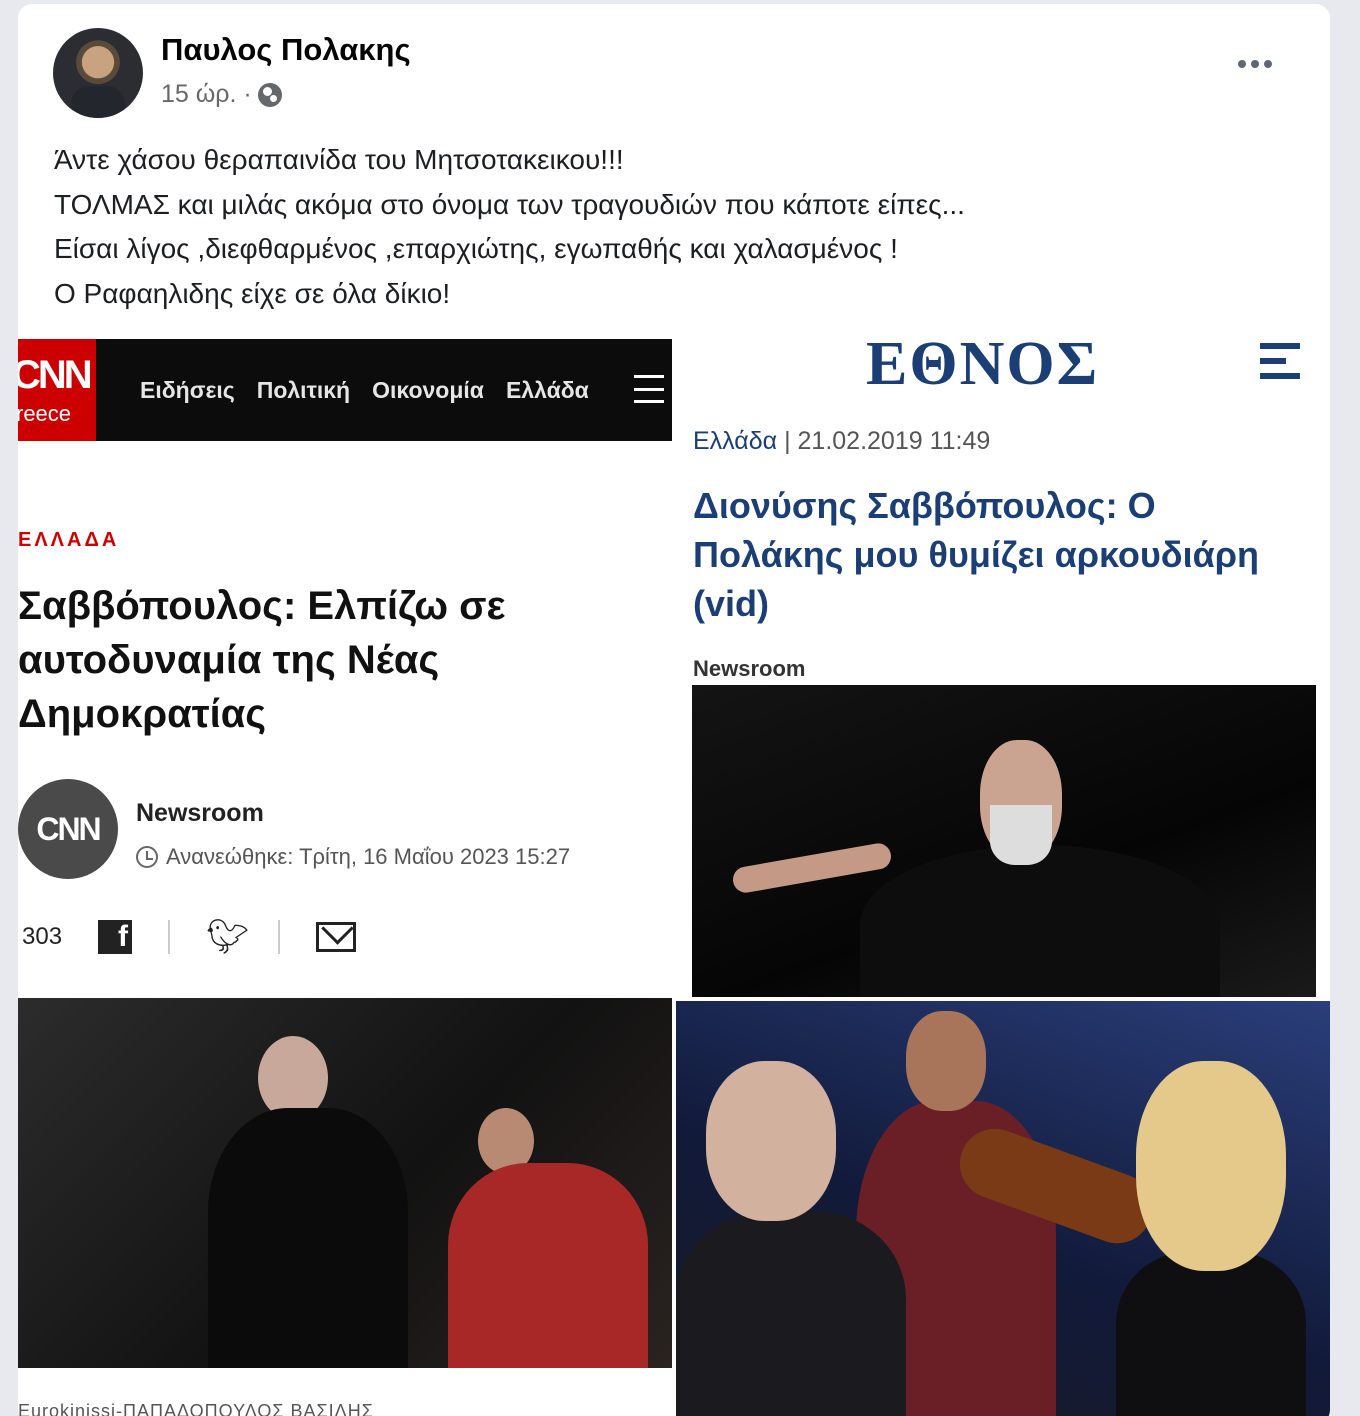 Image resolution: width=1360 pixels, height=1416 pixels. I want to click on ethnos-logo: ΕΘΝΟΣ, so click(983, 364).